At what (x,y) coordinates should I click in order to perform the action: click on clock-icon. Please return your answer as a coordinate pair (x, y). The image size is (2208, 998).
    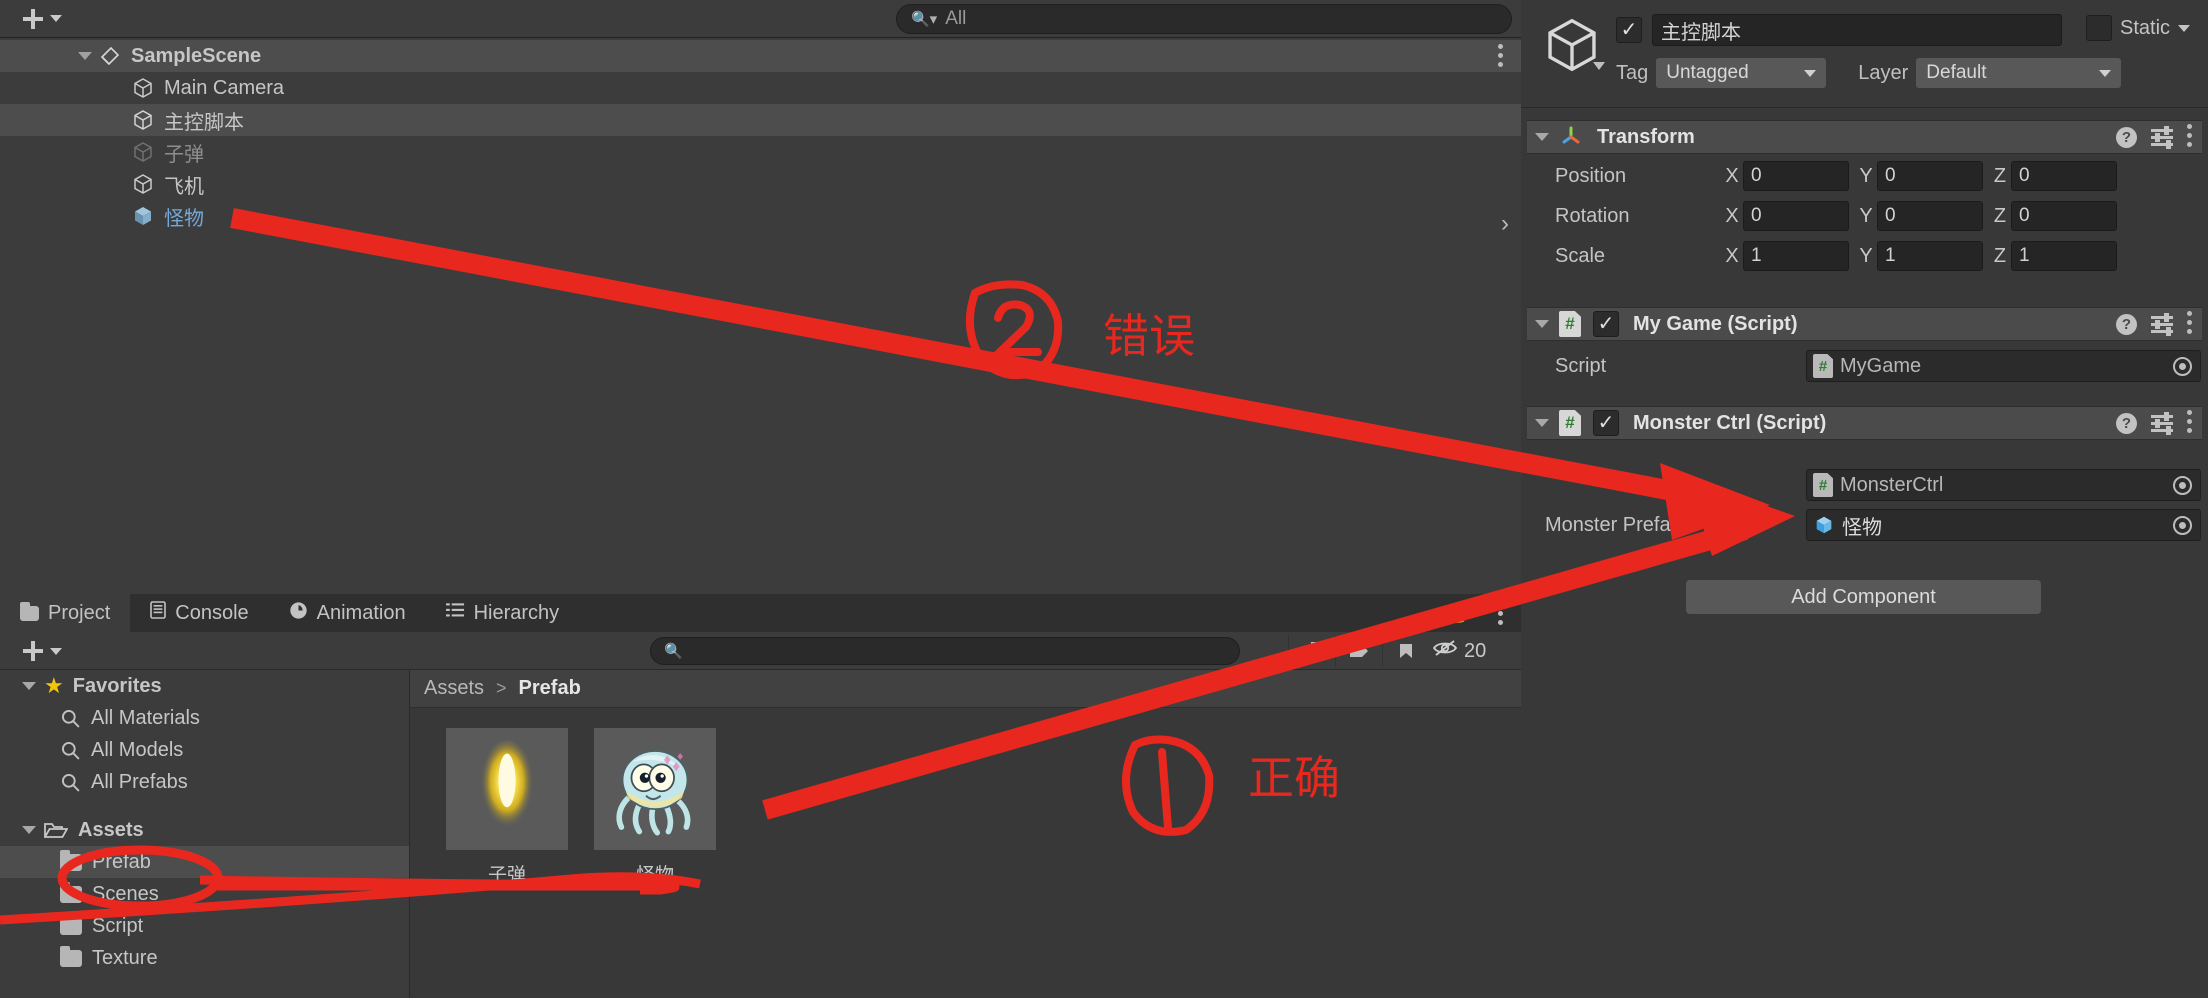
    Looking at the image, I should click on (298, 613).